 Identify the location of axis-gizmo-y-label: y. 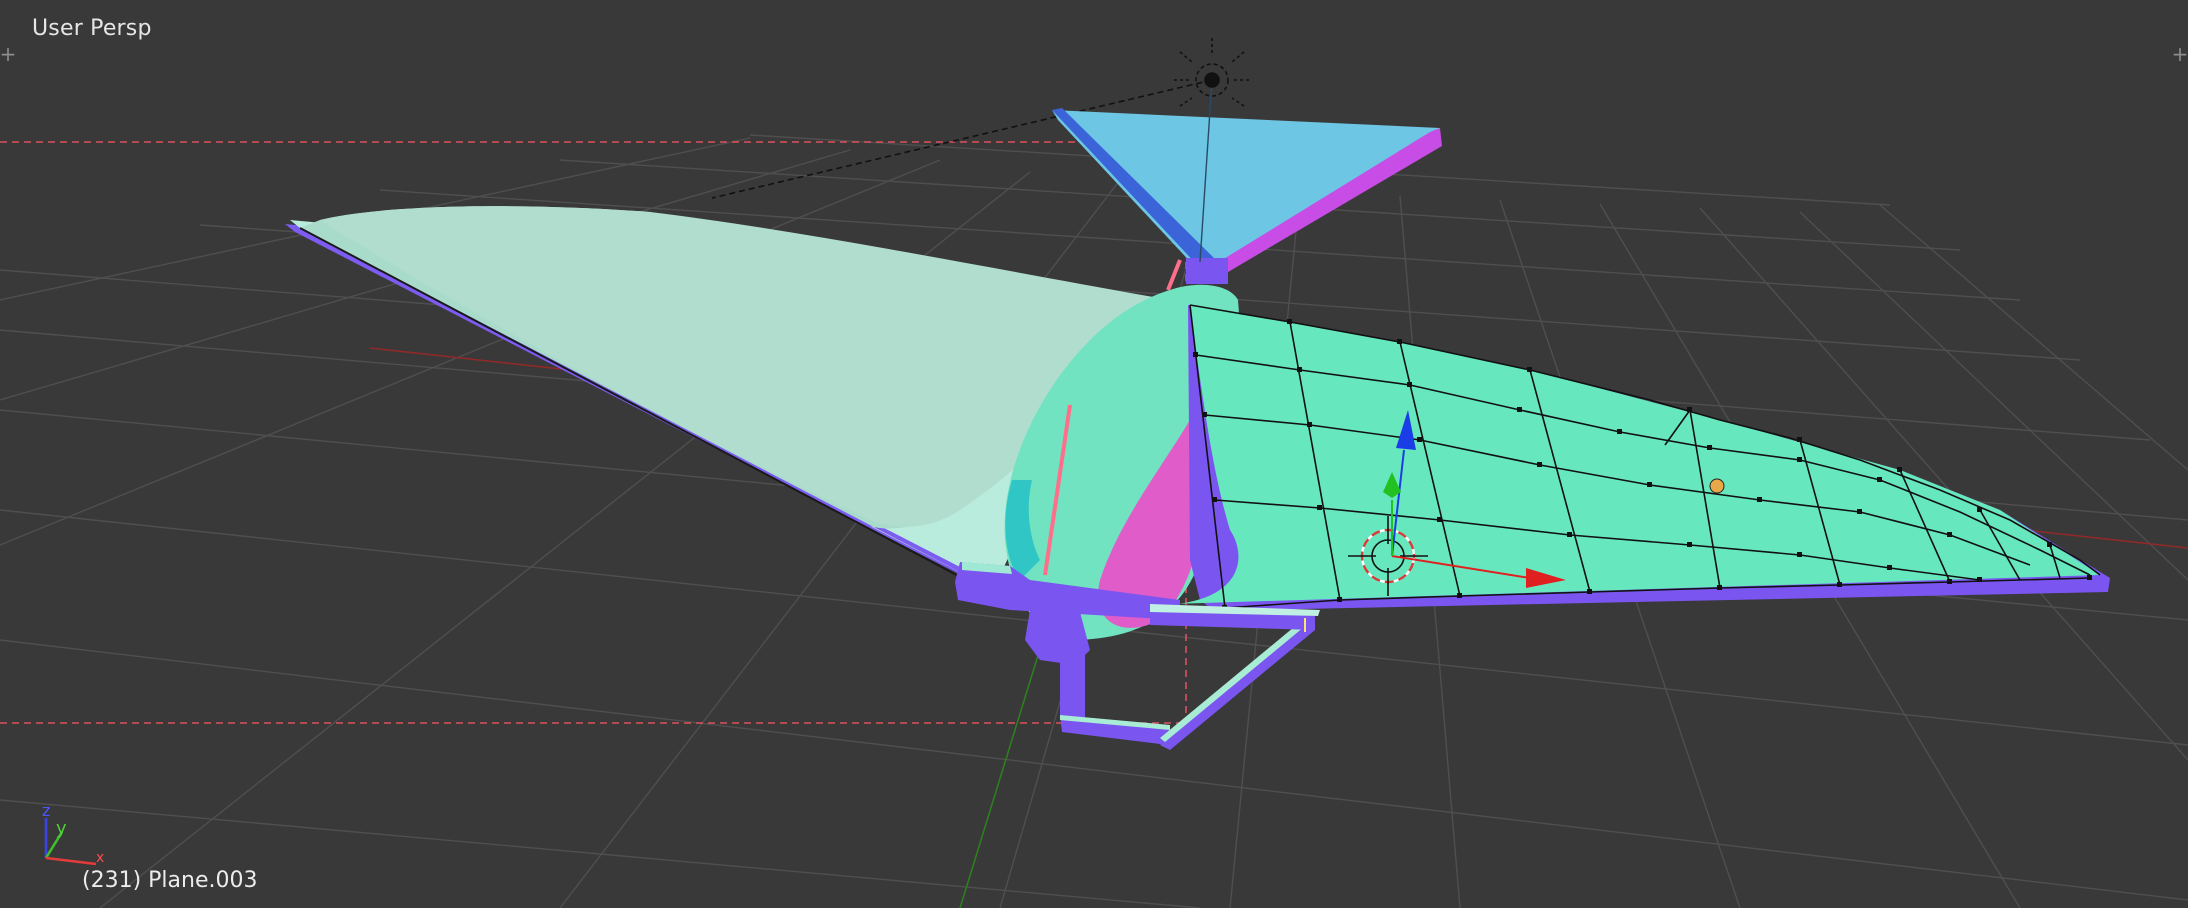
(61, 828).